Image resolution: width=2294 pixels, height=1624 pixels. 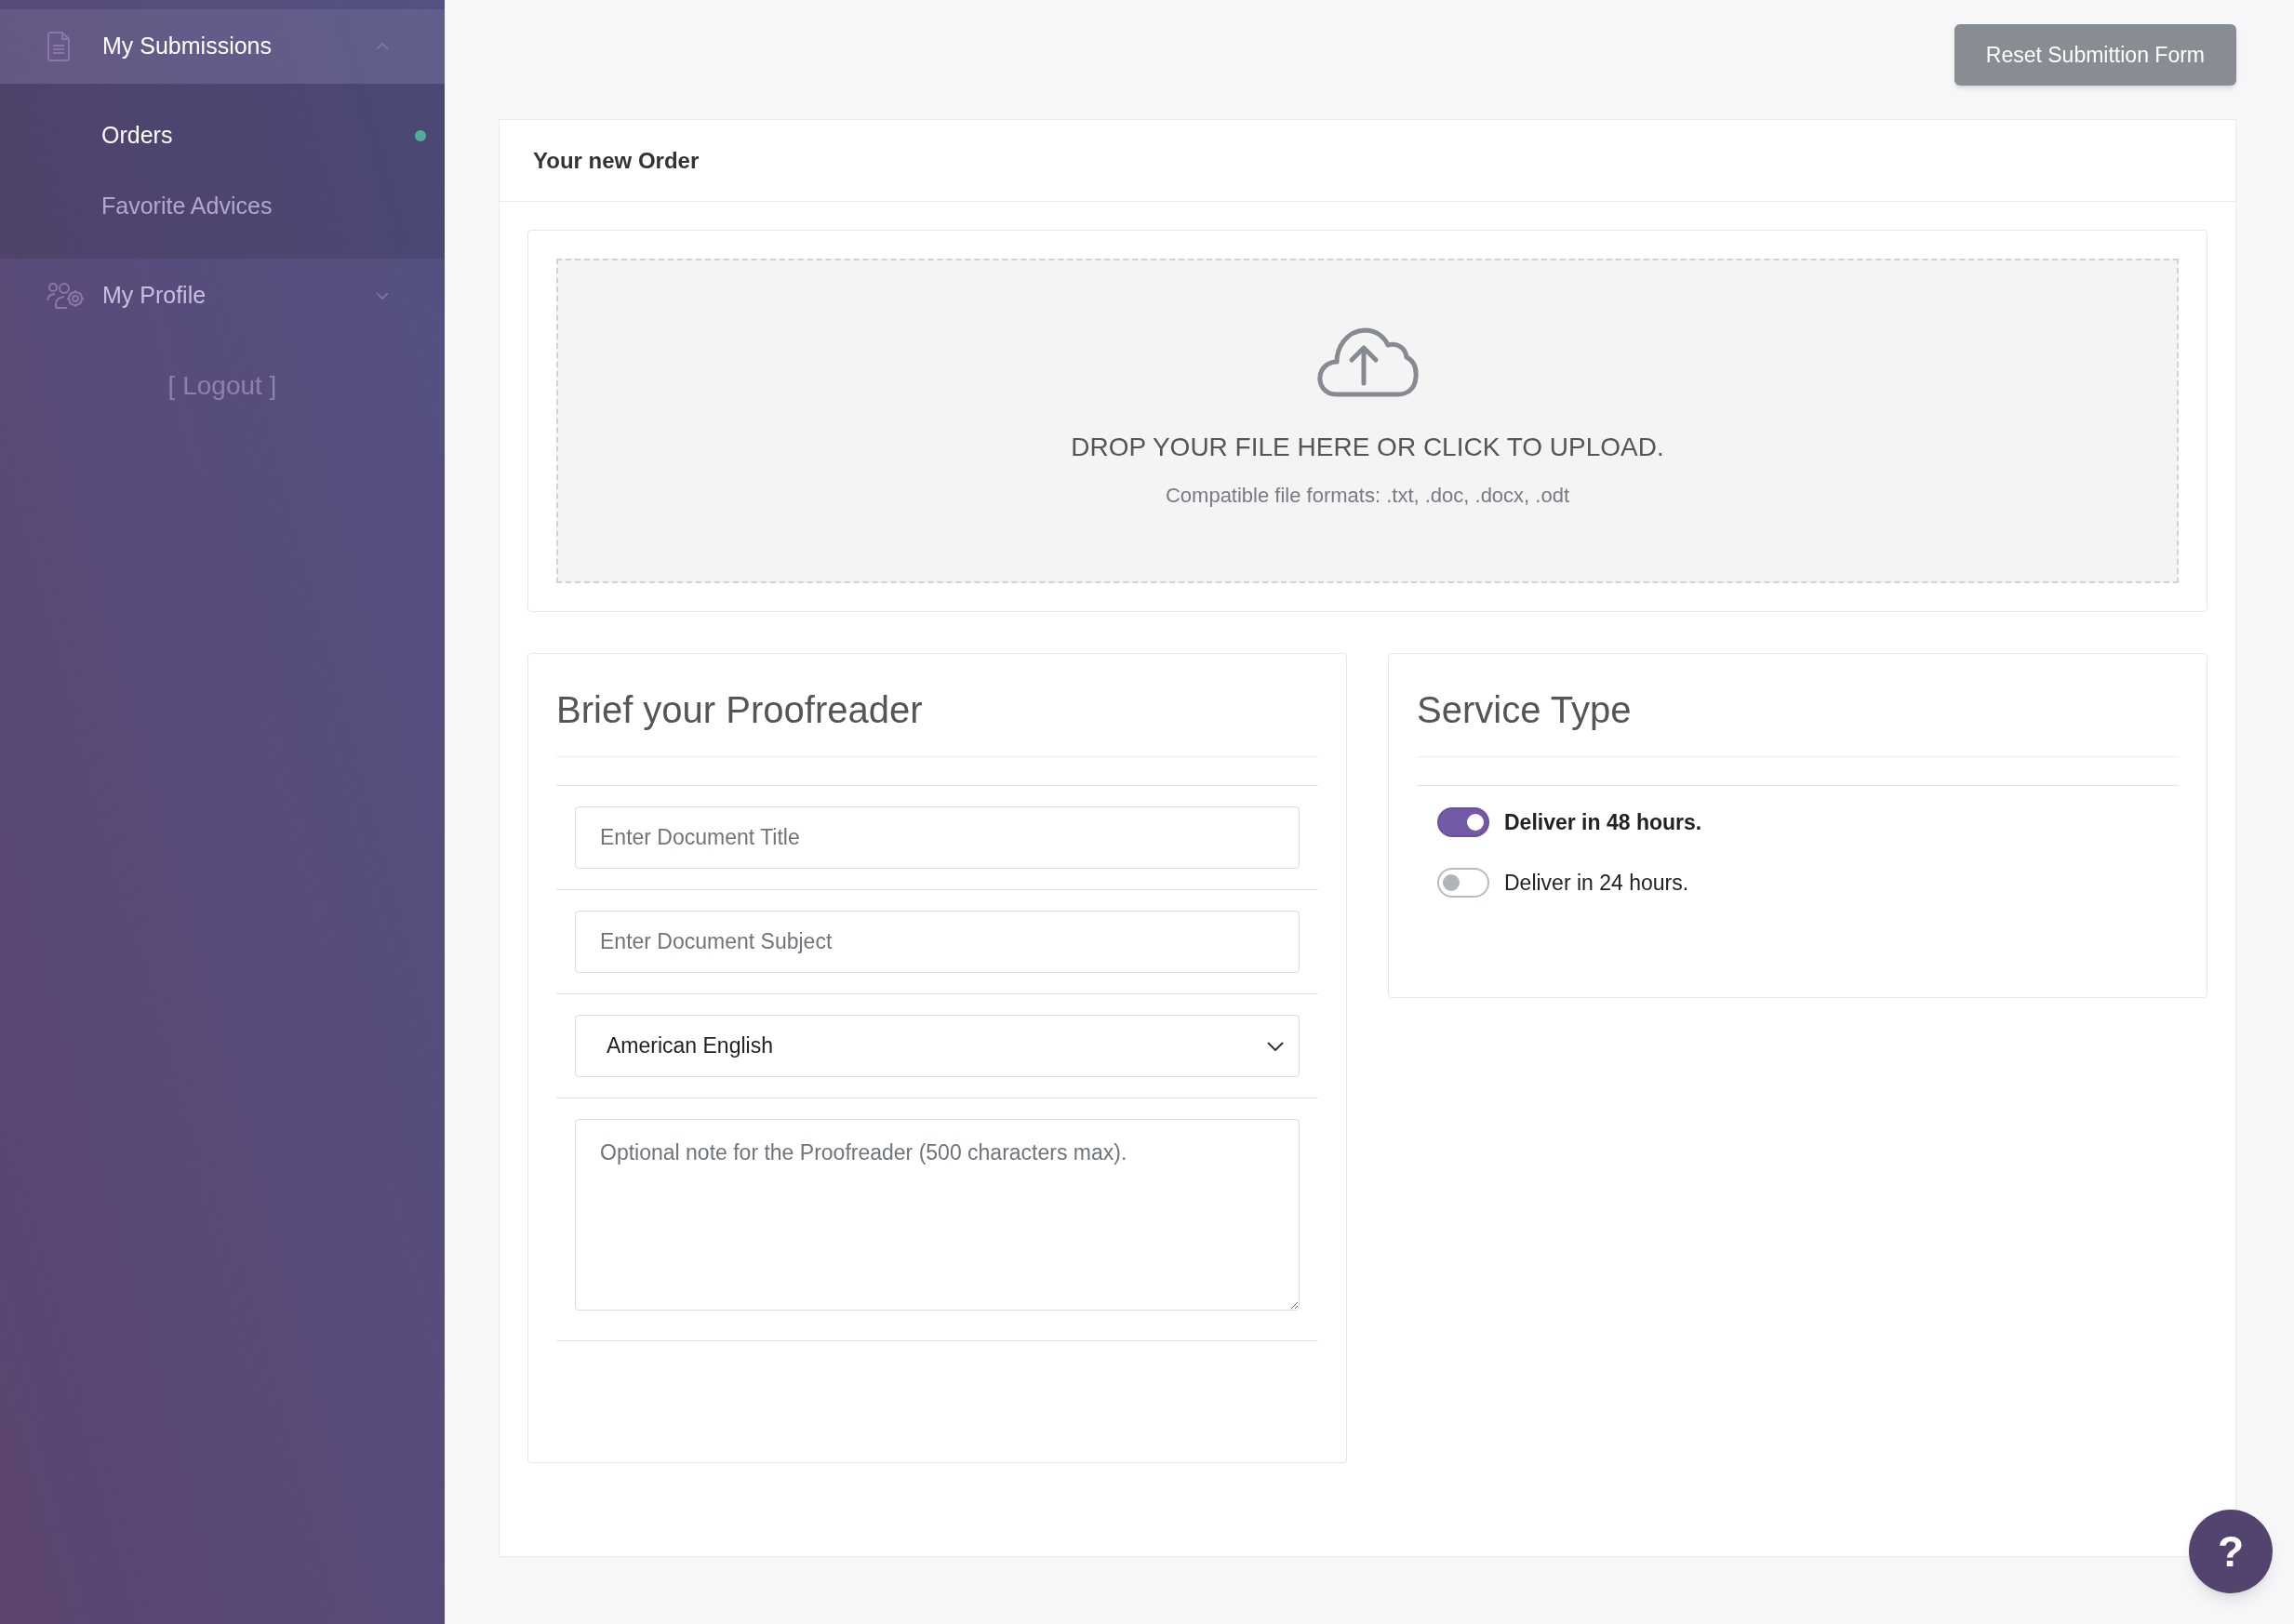 I want to click on submenu-item: Favorite Advices, so click(x=263, y=206).